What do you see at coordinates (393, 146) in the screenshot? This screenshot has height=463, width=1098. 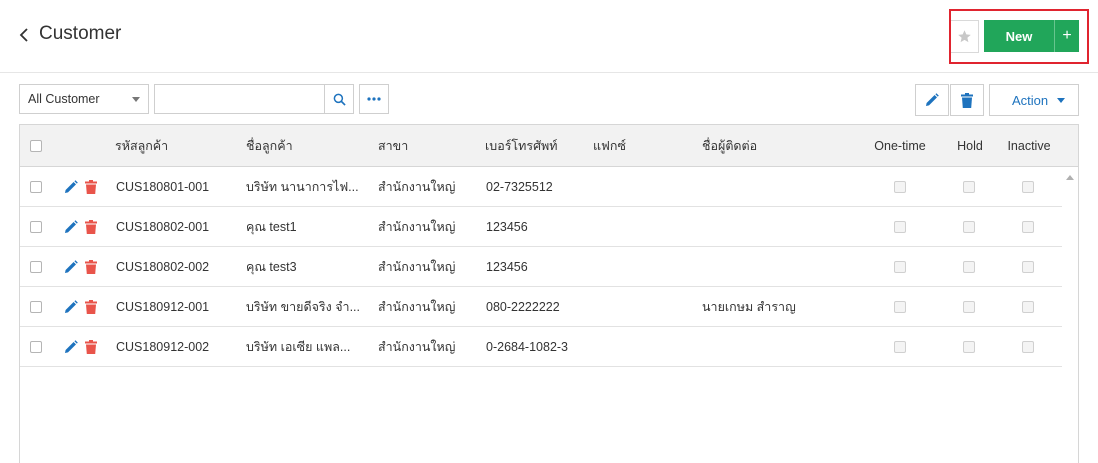 I see `column-header-branch: สาขา` at bounding box center [393, 146].